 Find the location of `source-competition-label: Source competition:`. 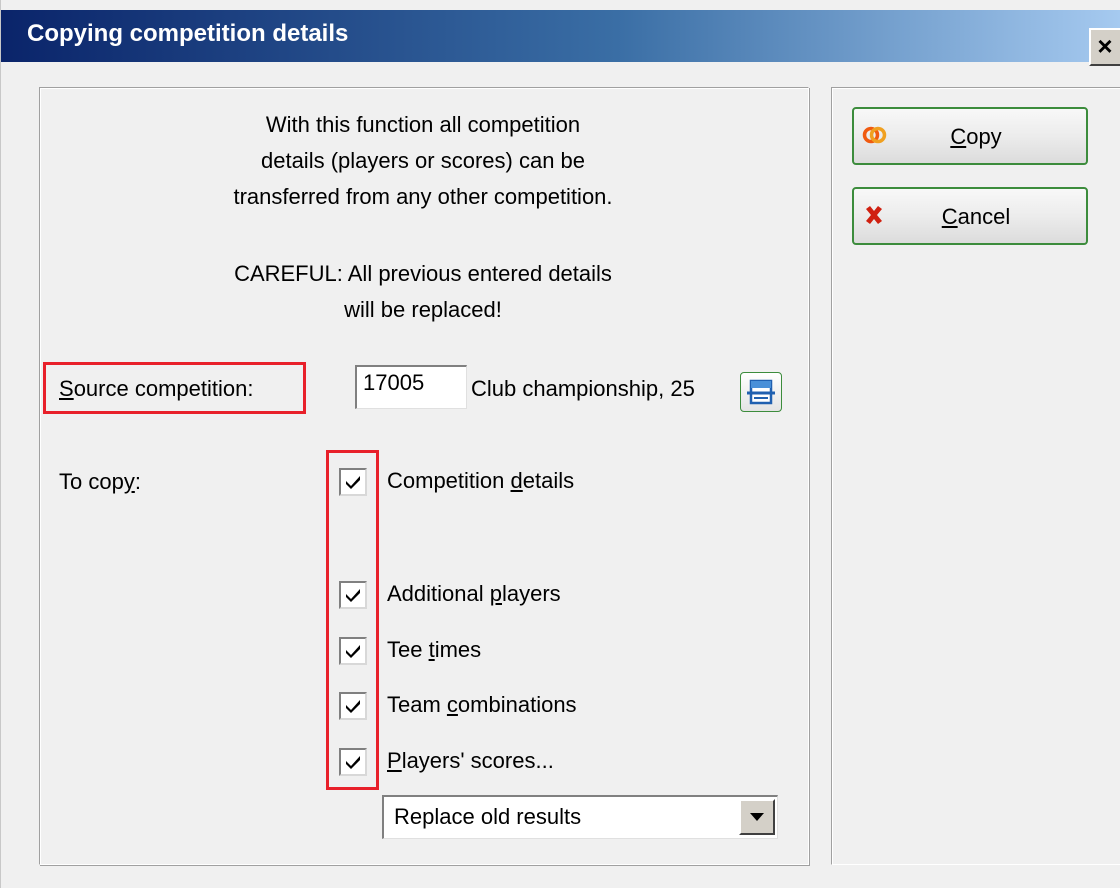

source-competition-label: Source competition: is located at coordinates (156, 389).